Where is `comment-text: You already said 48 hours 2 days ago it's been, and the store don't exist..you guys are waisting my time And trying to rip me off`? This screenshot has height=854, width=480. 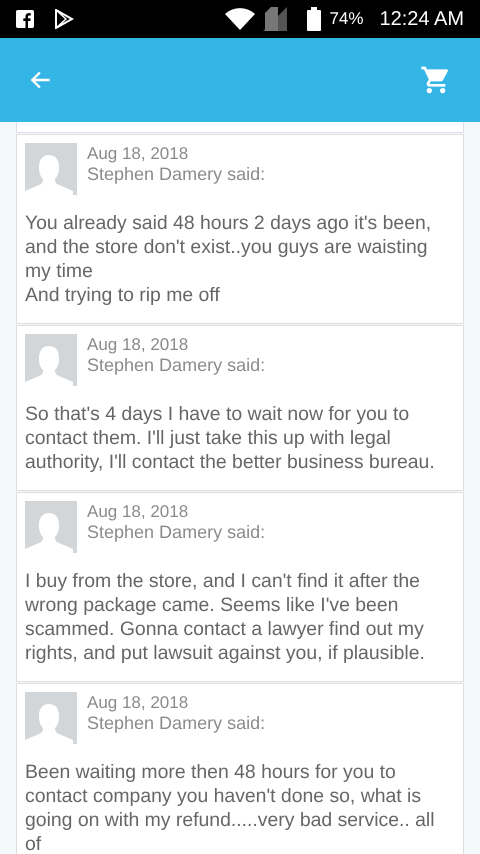 comment-text: You already said 48 hours 2 days ago it's been, and the store don't exist..you guys are waisting my time And trying to rip me off is located at coordinates (228, 259).